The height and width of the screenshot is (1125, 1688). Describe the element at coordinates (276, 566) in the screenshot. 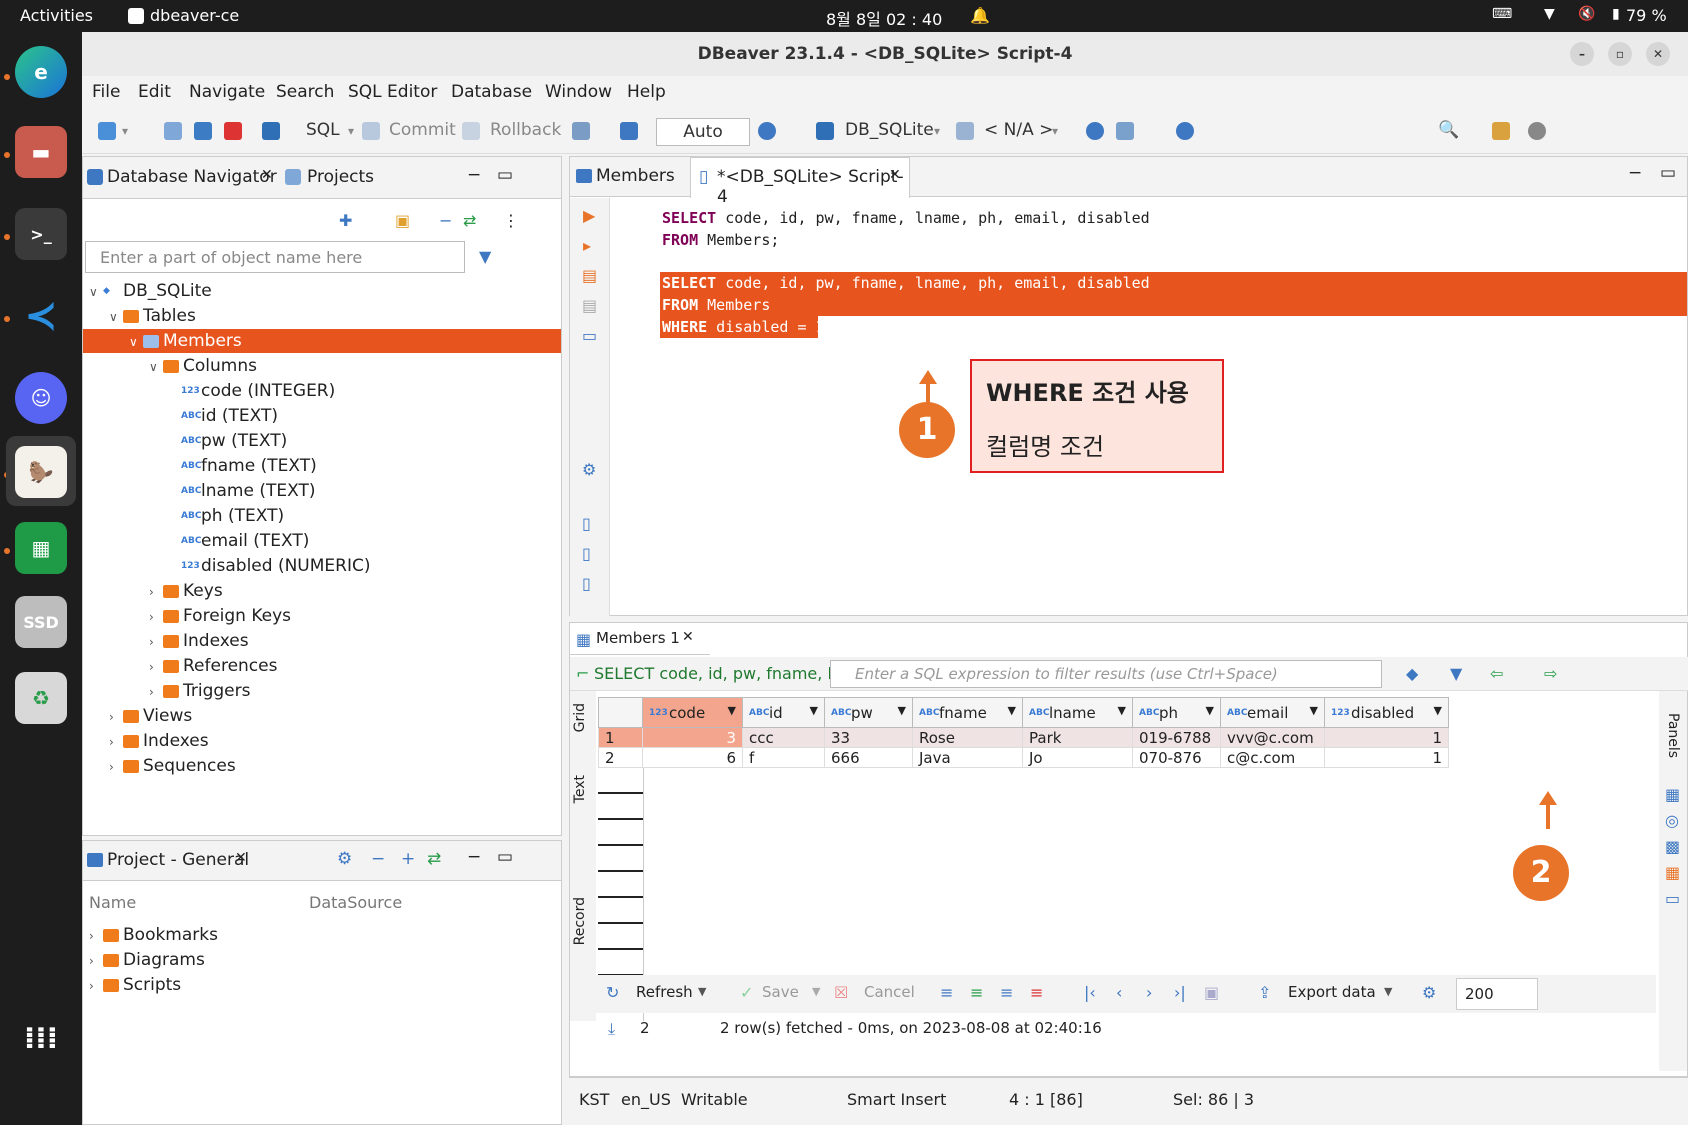

I see `tree-column-item: 123disabled (NUMERIC)` at that location.